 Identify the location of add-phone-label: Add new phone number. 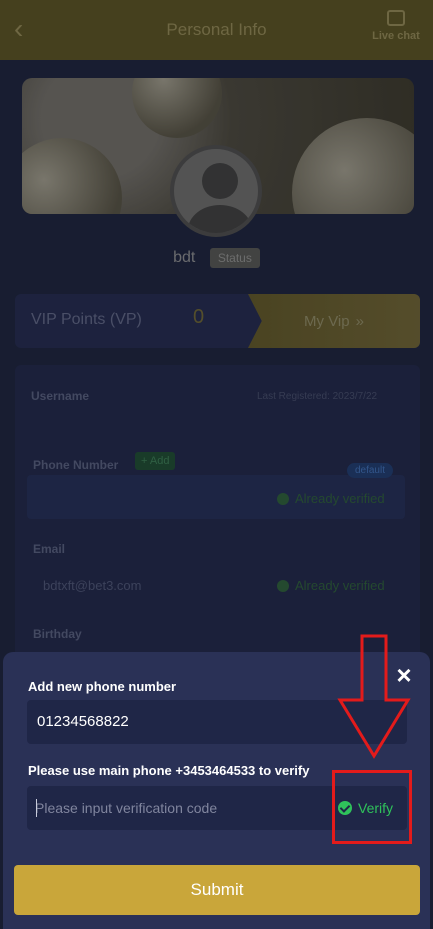
(102, 686).